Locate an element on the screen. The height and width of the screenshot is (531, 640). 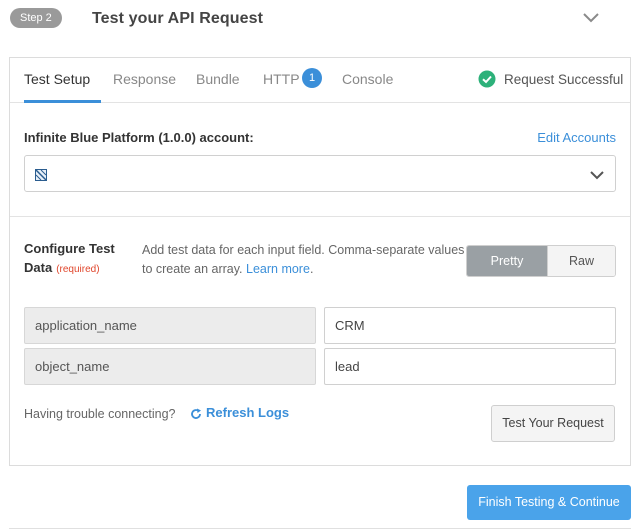
section-divider is located at coordinates (320, 216).